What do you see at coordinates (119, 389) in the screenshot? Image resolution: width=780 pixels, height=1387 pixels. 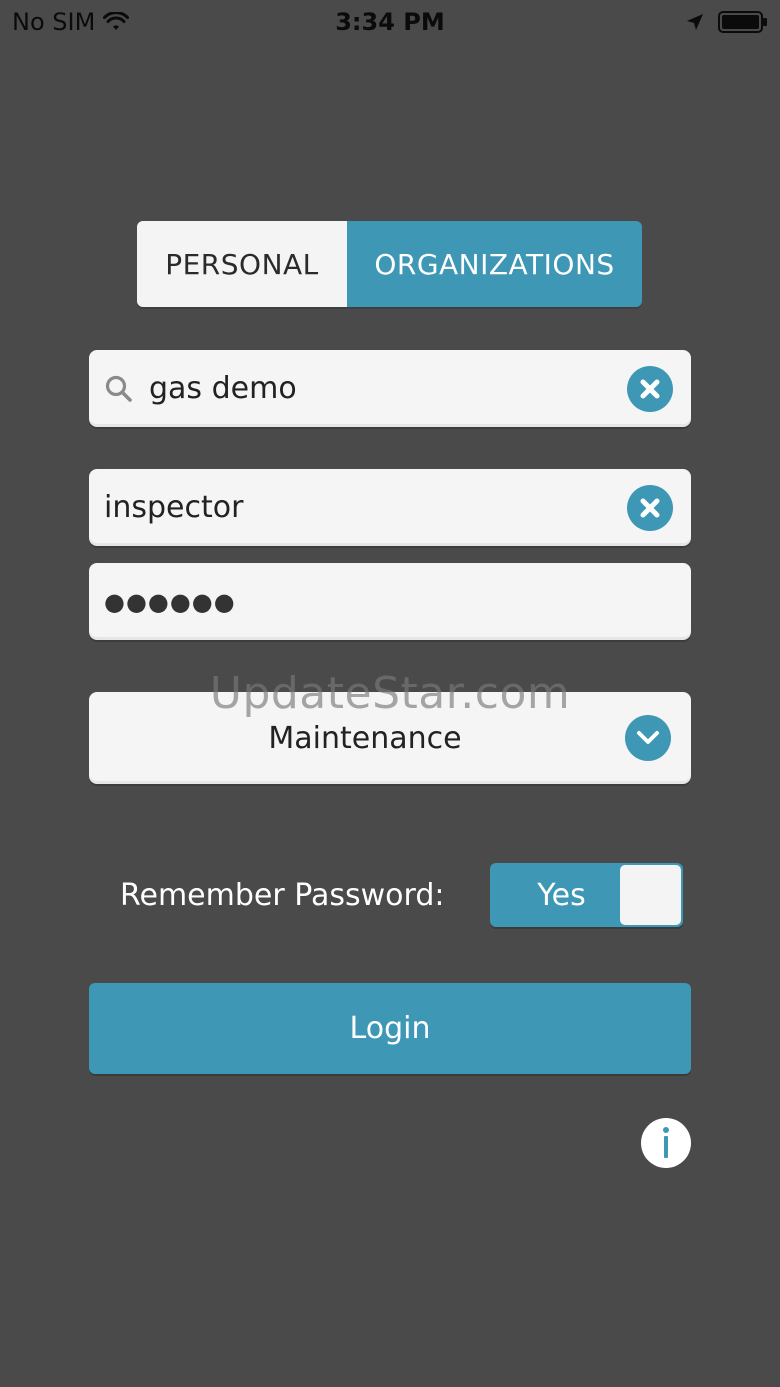 I see `search-icon` at bounding box center [119, 389].